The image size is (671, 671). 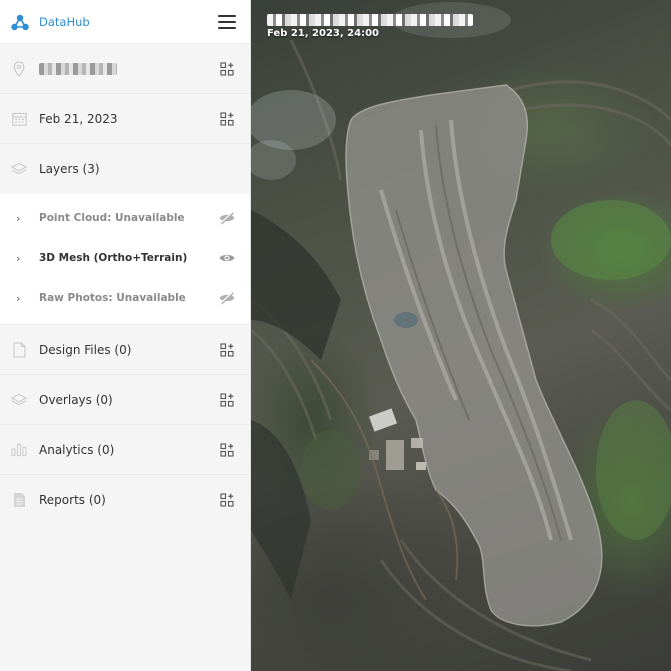 What do you see at coordinates (85, 349) in the screenshot?
I see `design-files-label: Design Files (0)` at bounding box center [85, 349].